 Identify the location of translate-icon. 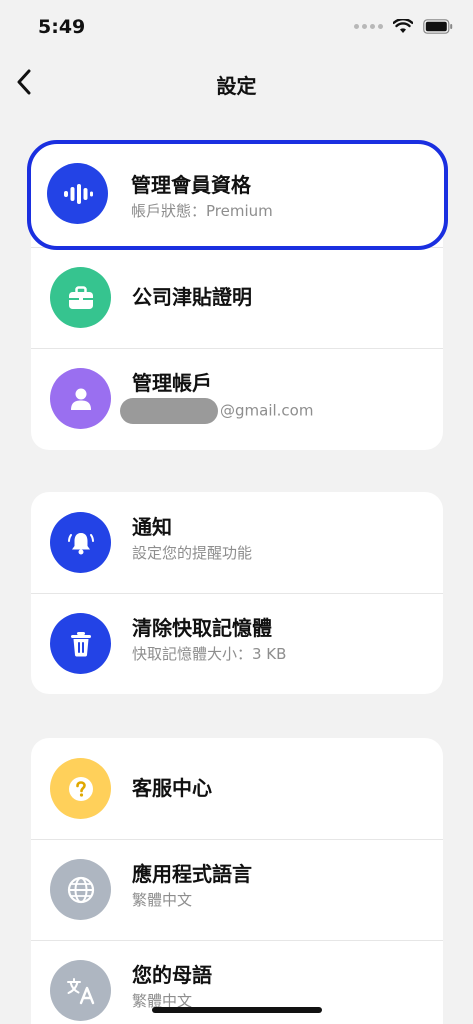
(80, 990).